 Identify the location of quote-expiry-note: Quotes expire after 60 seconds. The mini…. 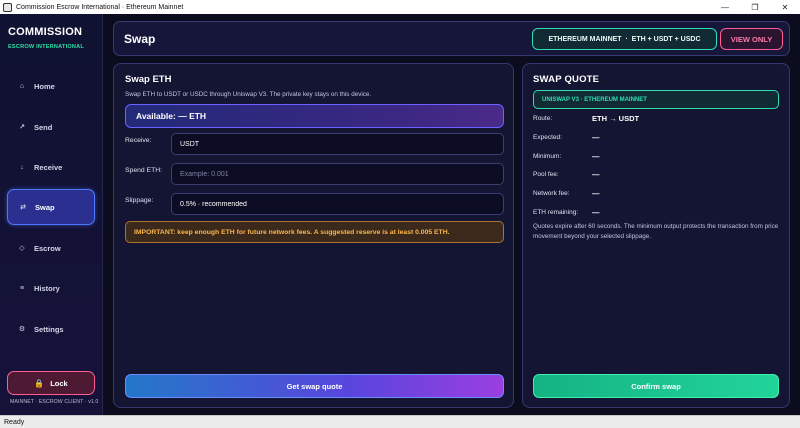
(656, 231).